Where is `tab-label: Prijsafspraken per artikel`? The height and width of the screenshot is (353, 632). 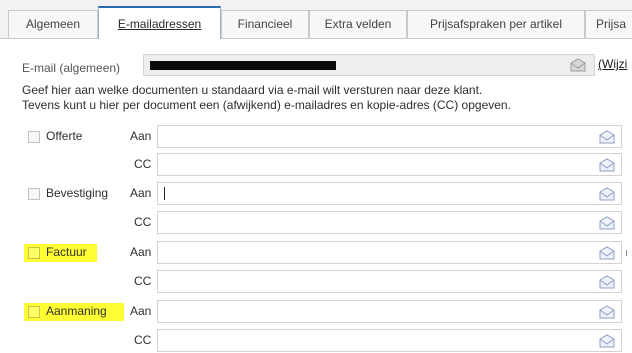 tab-label: Prijsafspraken per artikel is located at coordinates (496, 24).